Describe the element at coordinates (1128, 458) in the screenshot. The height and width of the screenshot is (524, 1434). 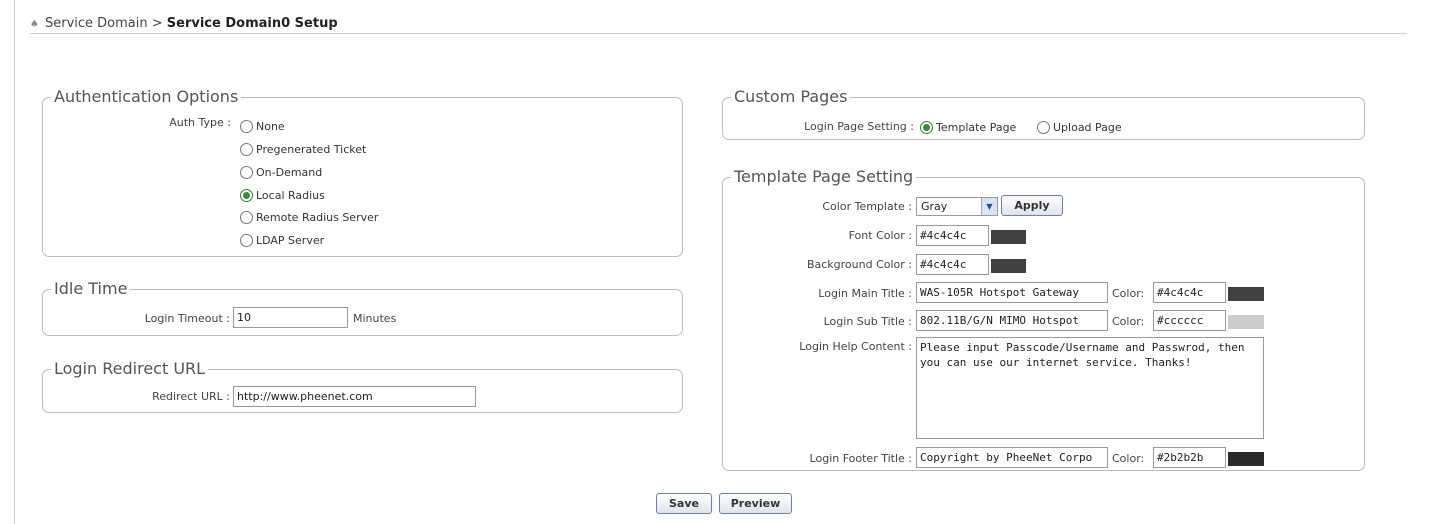
I see `footer-color-label: Color:` at that location.